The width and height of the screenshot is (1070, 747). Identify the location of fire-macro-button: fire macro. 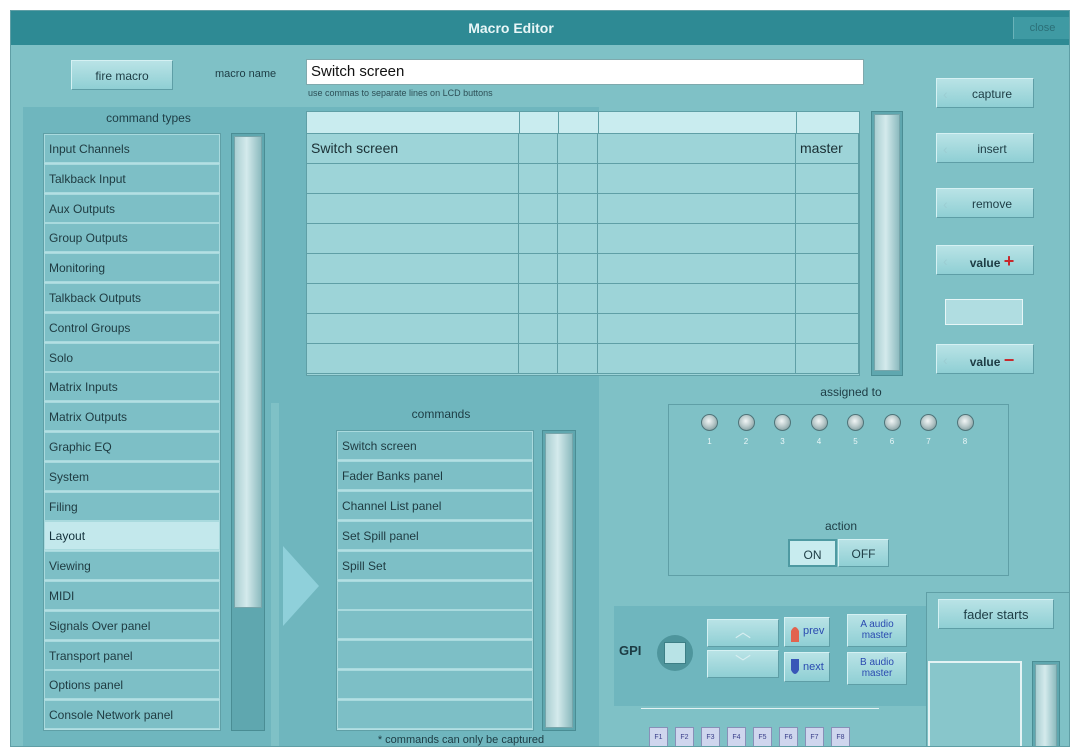
(122, 75).